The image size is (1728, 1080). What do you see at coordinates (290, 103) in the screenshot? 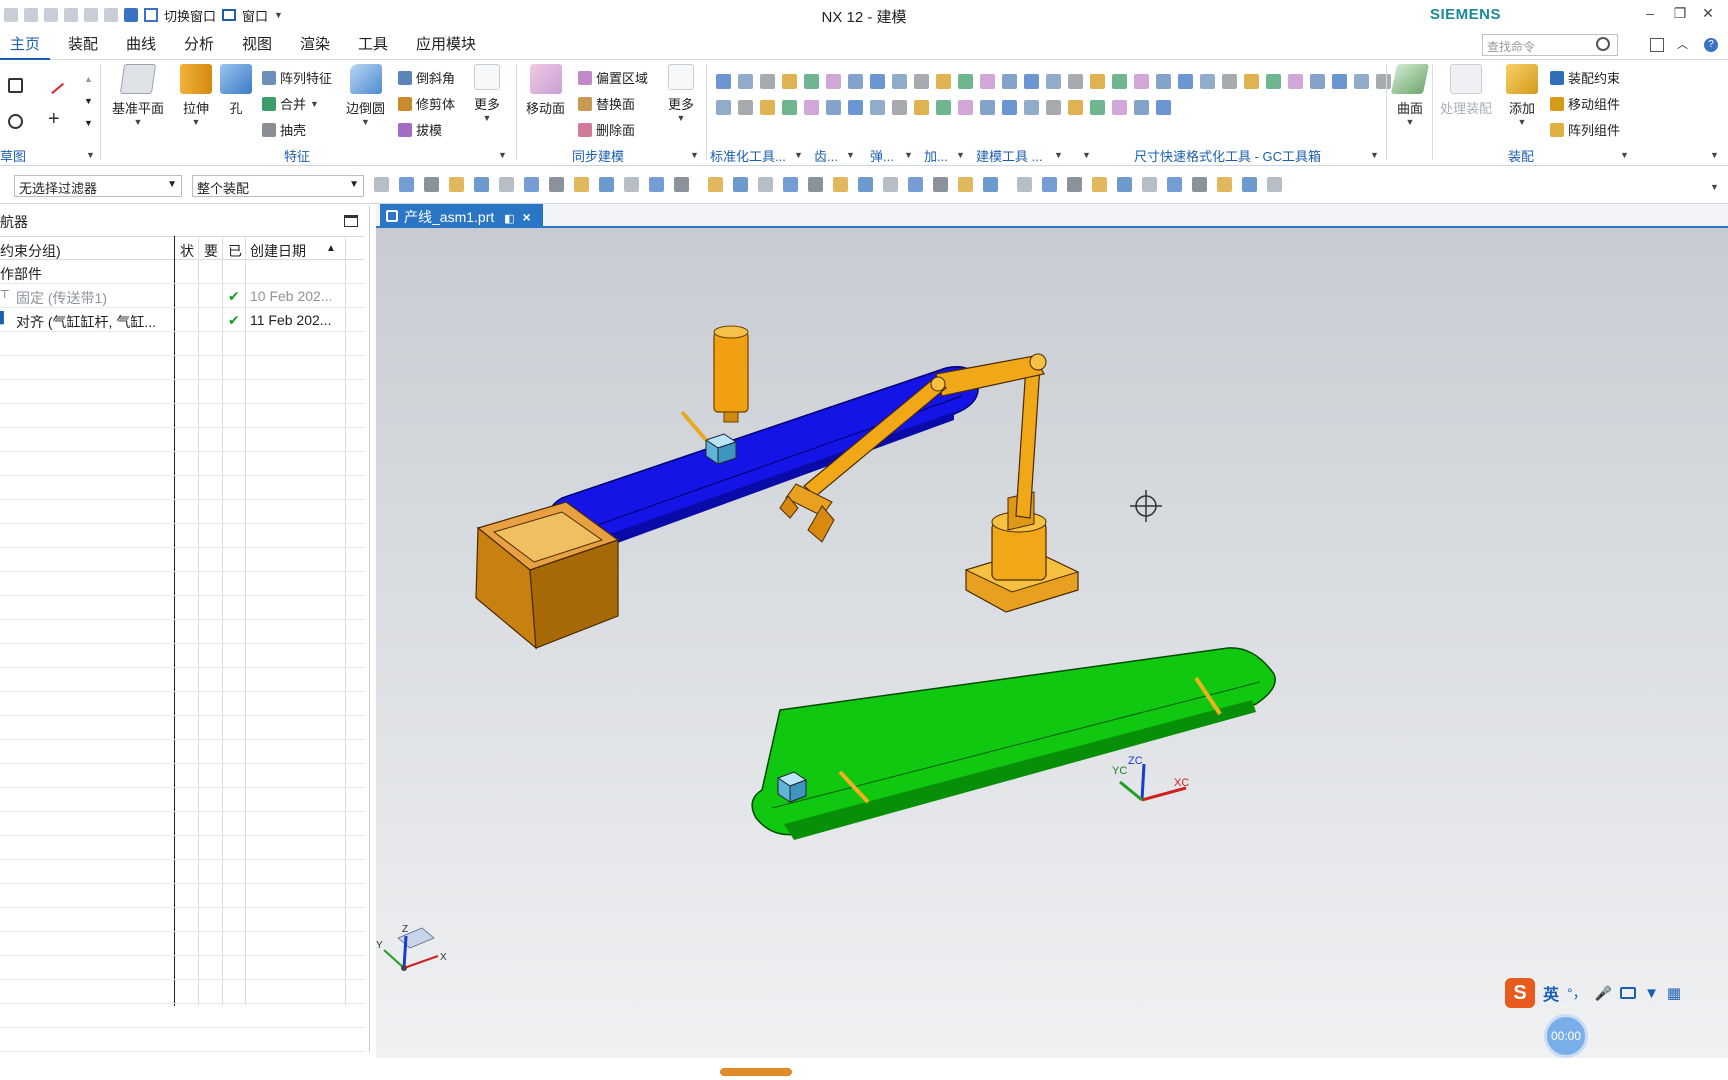
I see `unite-button: 合并 ▼` at bounding box center [290, 103].